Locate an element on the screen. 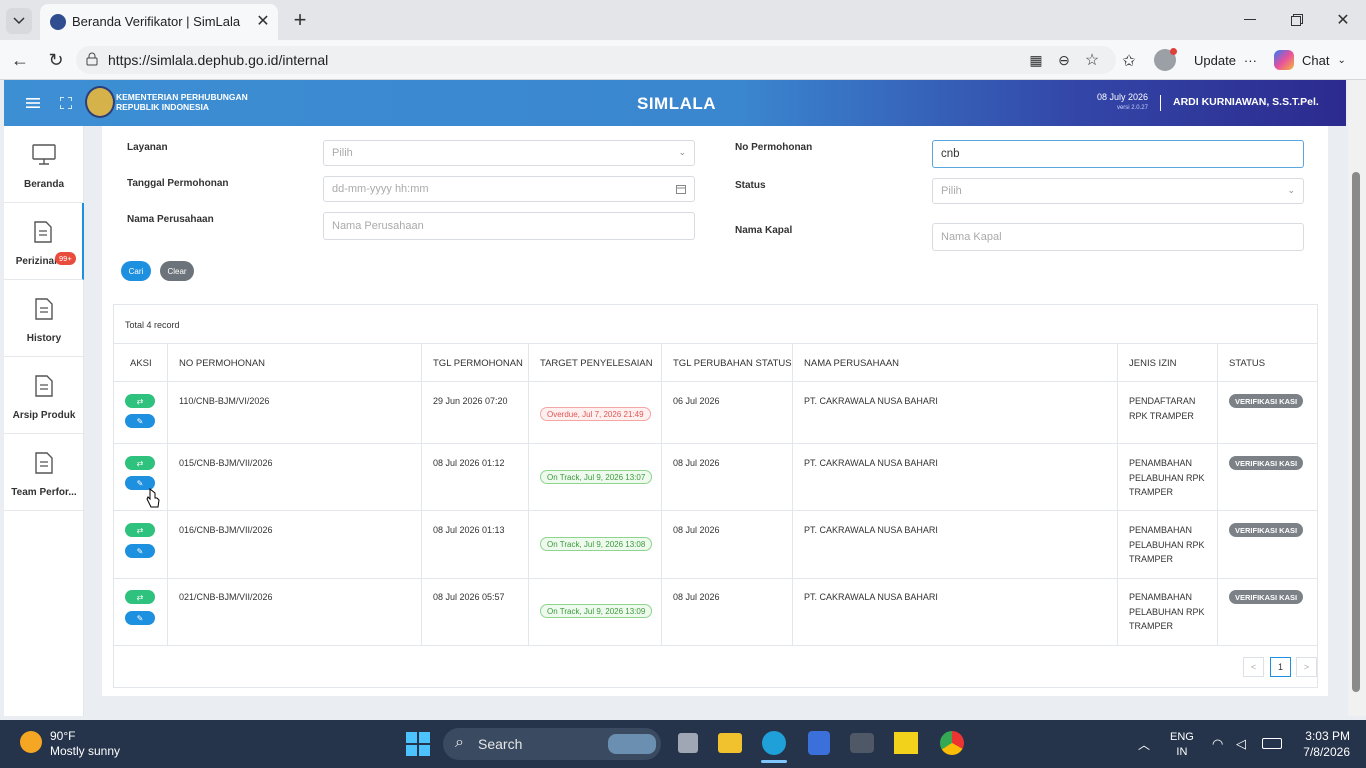 The image size is (1366, 768). language-indicator: ENG IN is located at coordinates (1182, 745).